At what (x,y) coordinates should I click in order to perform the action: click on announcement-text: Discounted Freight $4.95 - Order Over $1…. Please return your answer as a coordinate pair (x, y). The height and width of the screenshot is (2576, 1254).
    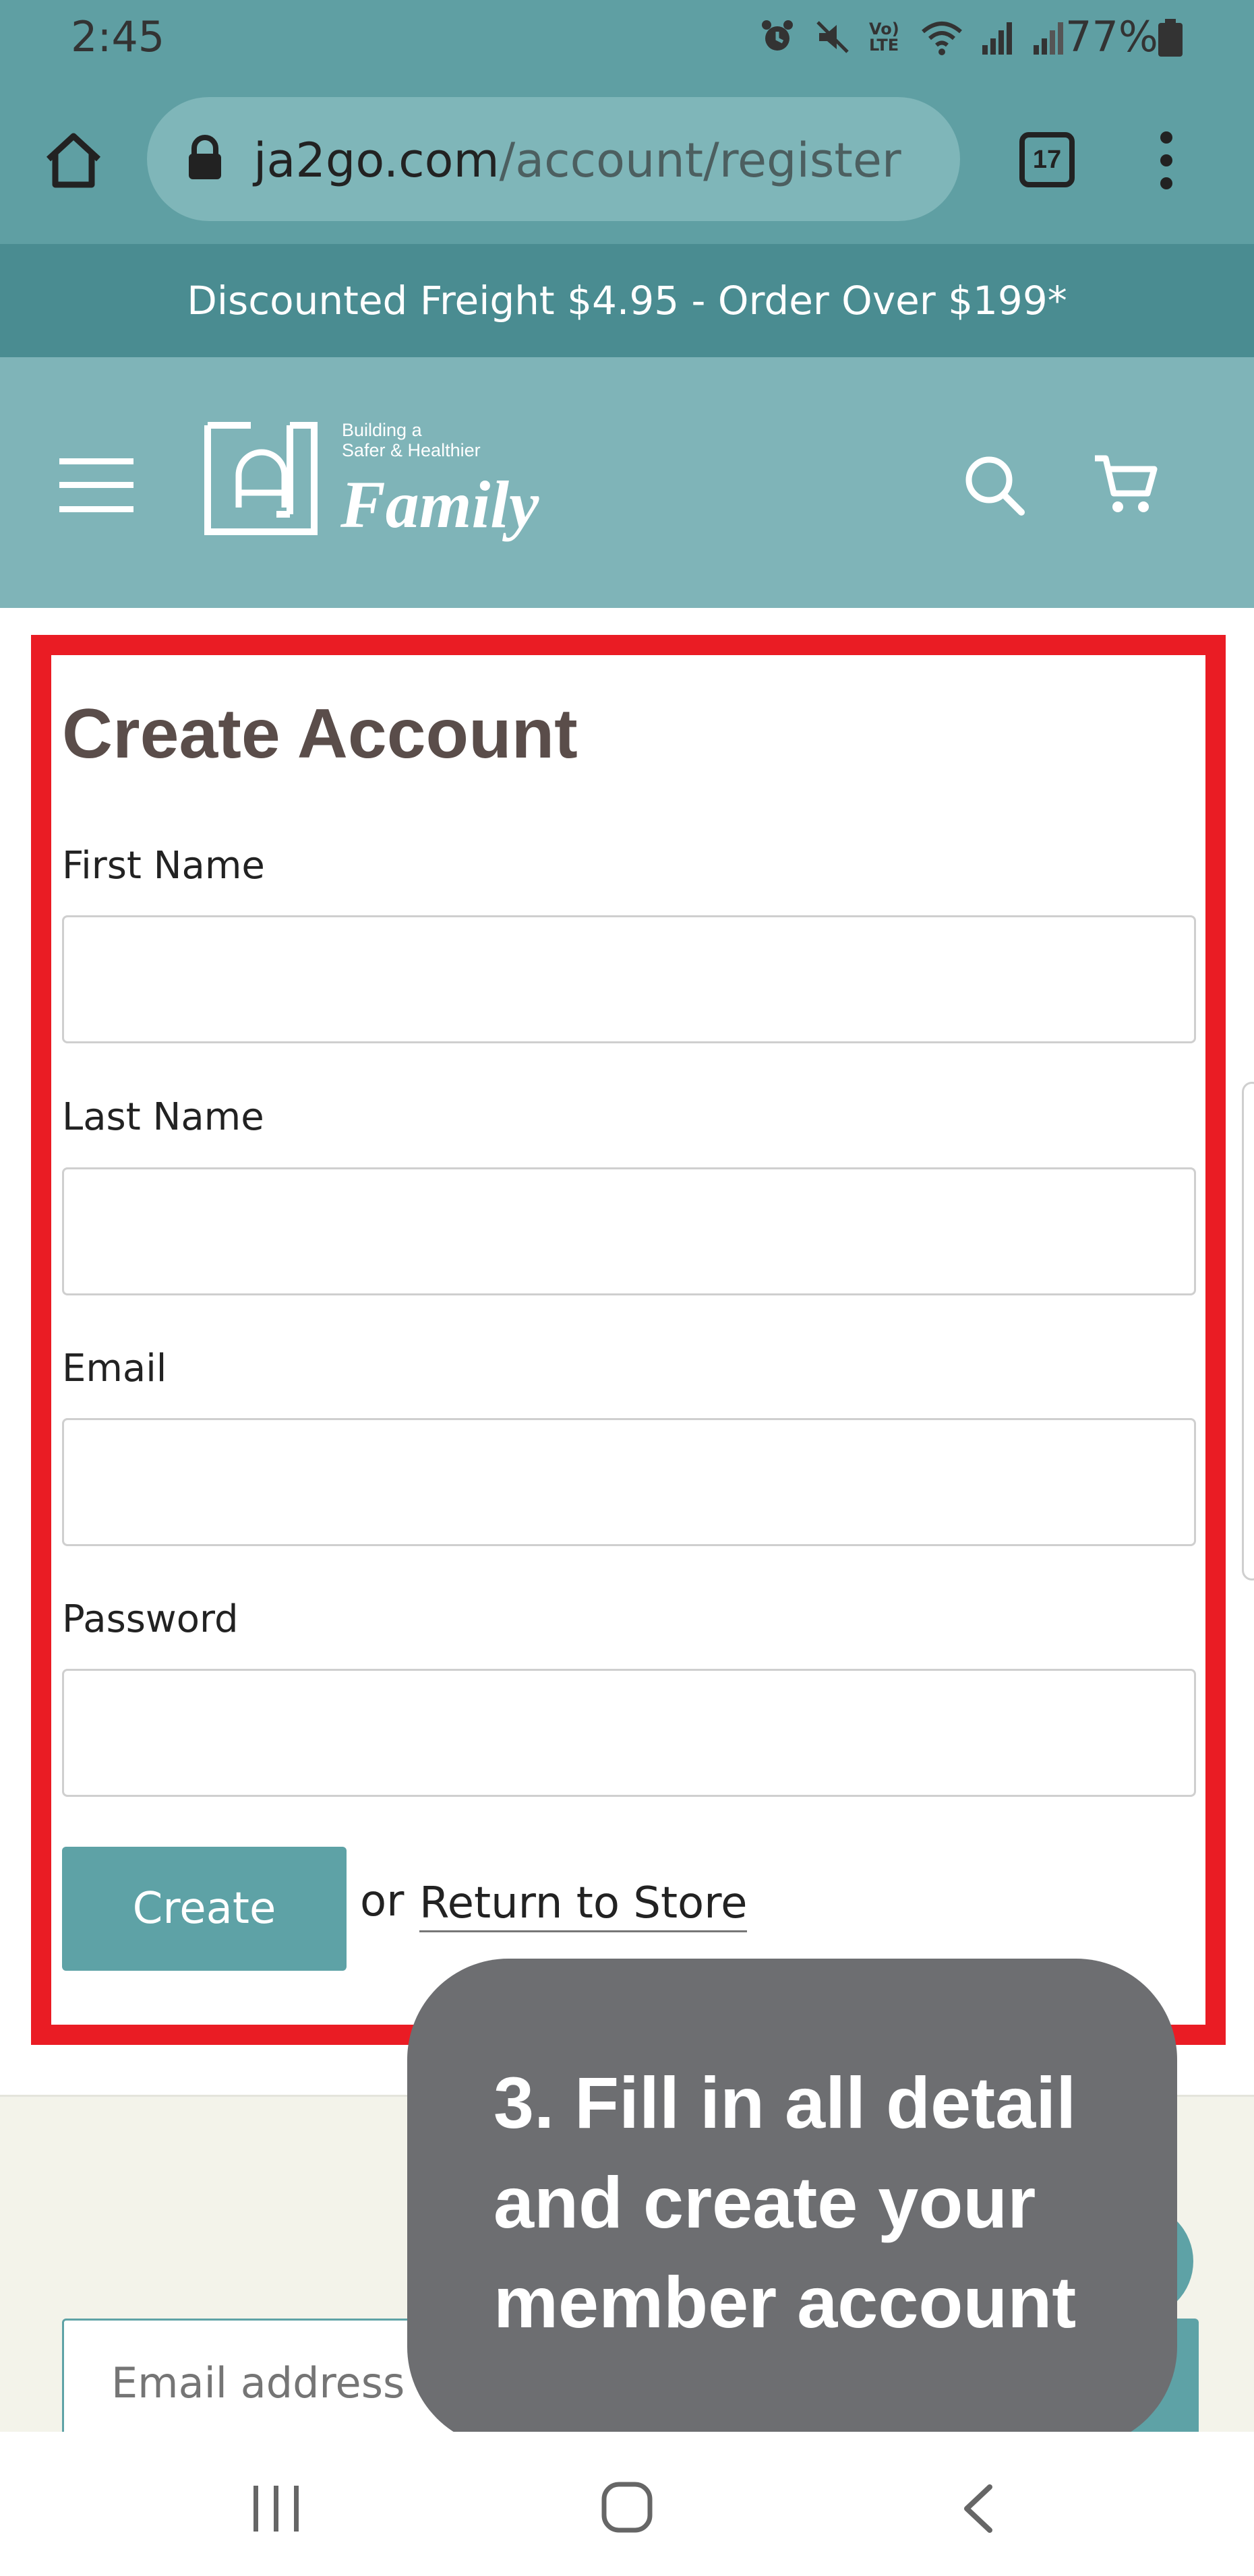
    Looking at the image, I should click on (627, 301).